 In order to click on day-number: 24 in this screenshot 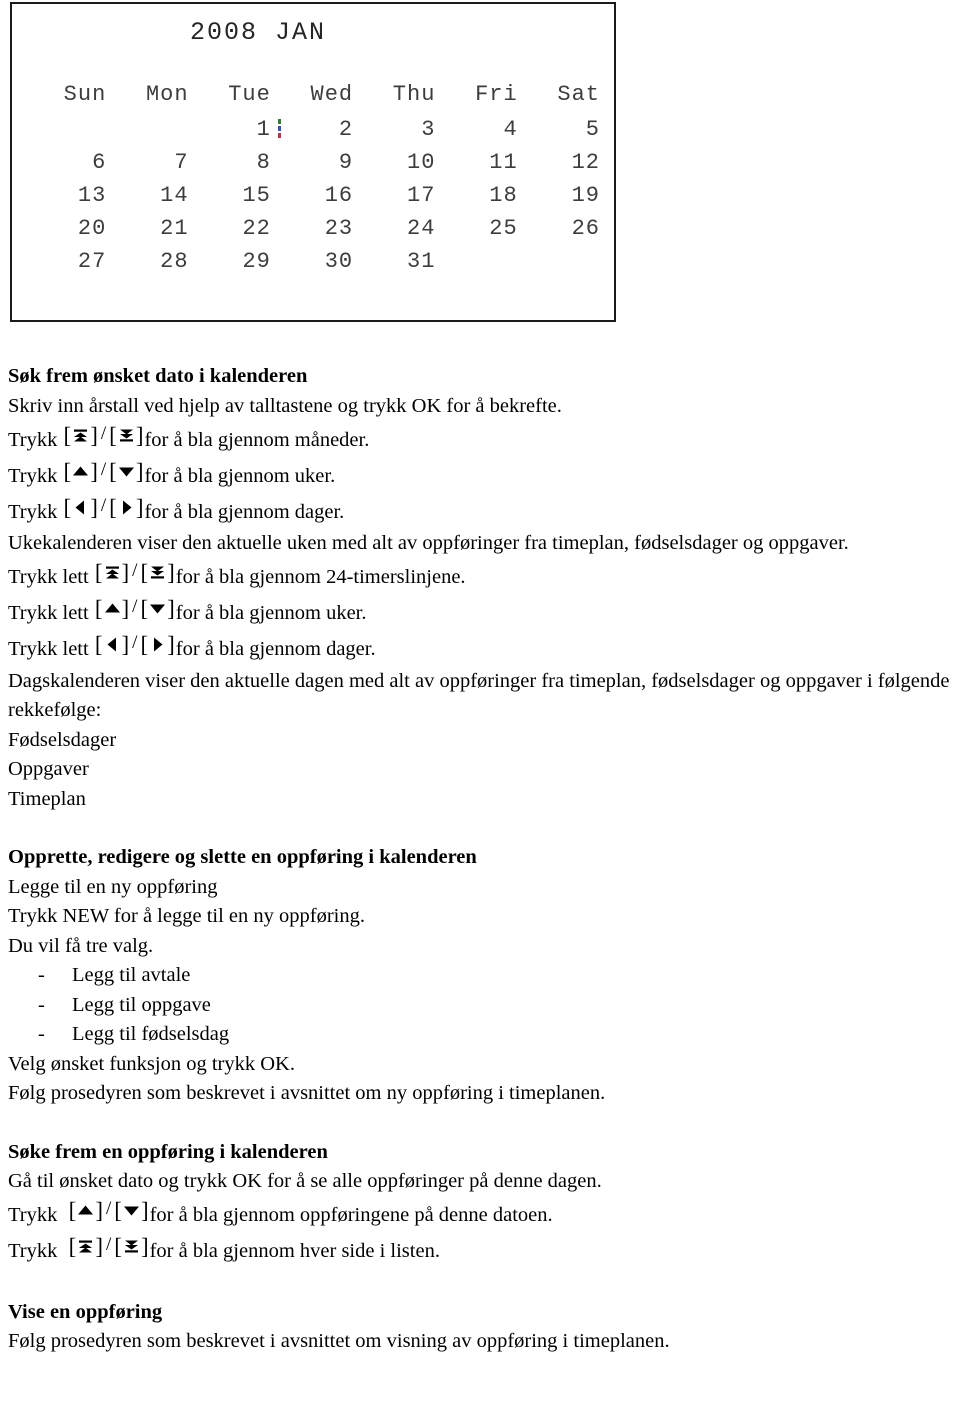, I will do `click(421, 228)`.